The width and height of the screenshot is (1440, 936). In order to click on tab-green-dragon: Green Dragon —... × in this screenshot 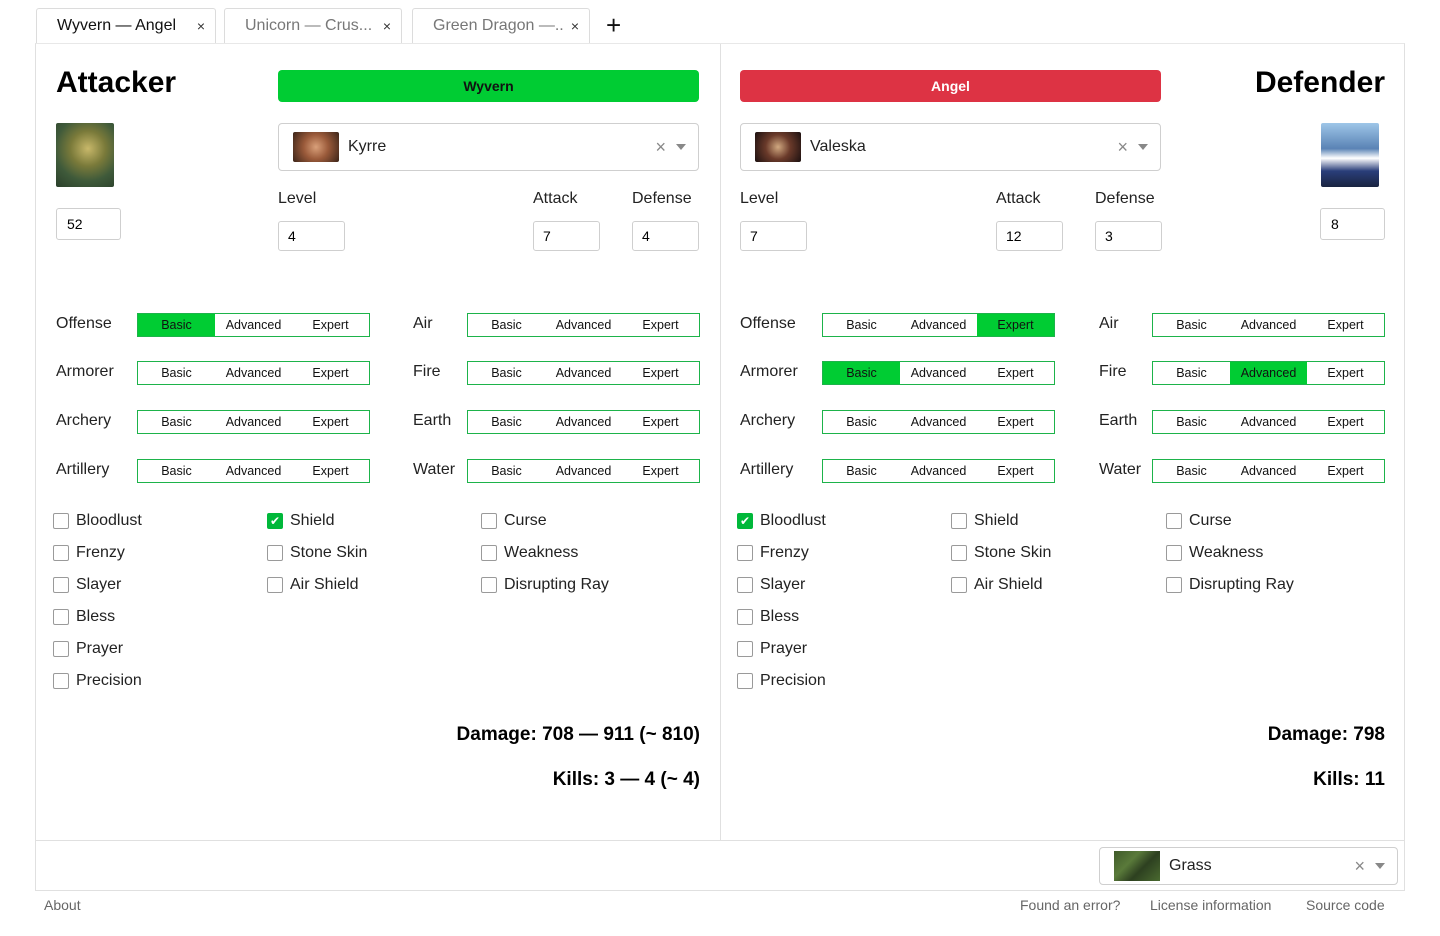, I will do `click(501, 25)`.